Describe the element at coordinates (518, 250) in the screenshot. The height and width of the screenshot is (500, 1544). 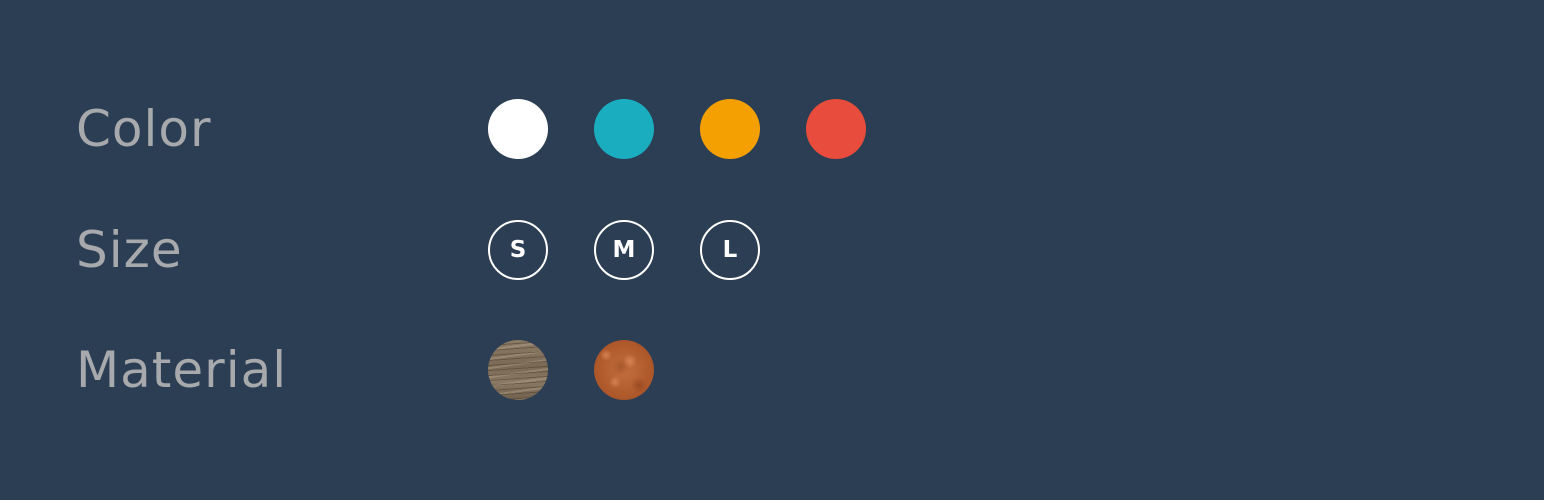
I see `size-swatch-s: S` at that location.